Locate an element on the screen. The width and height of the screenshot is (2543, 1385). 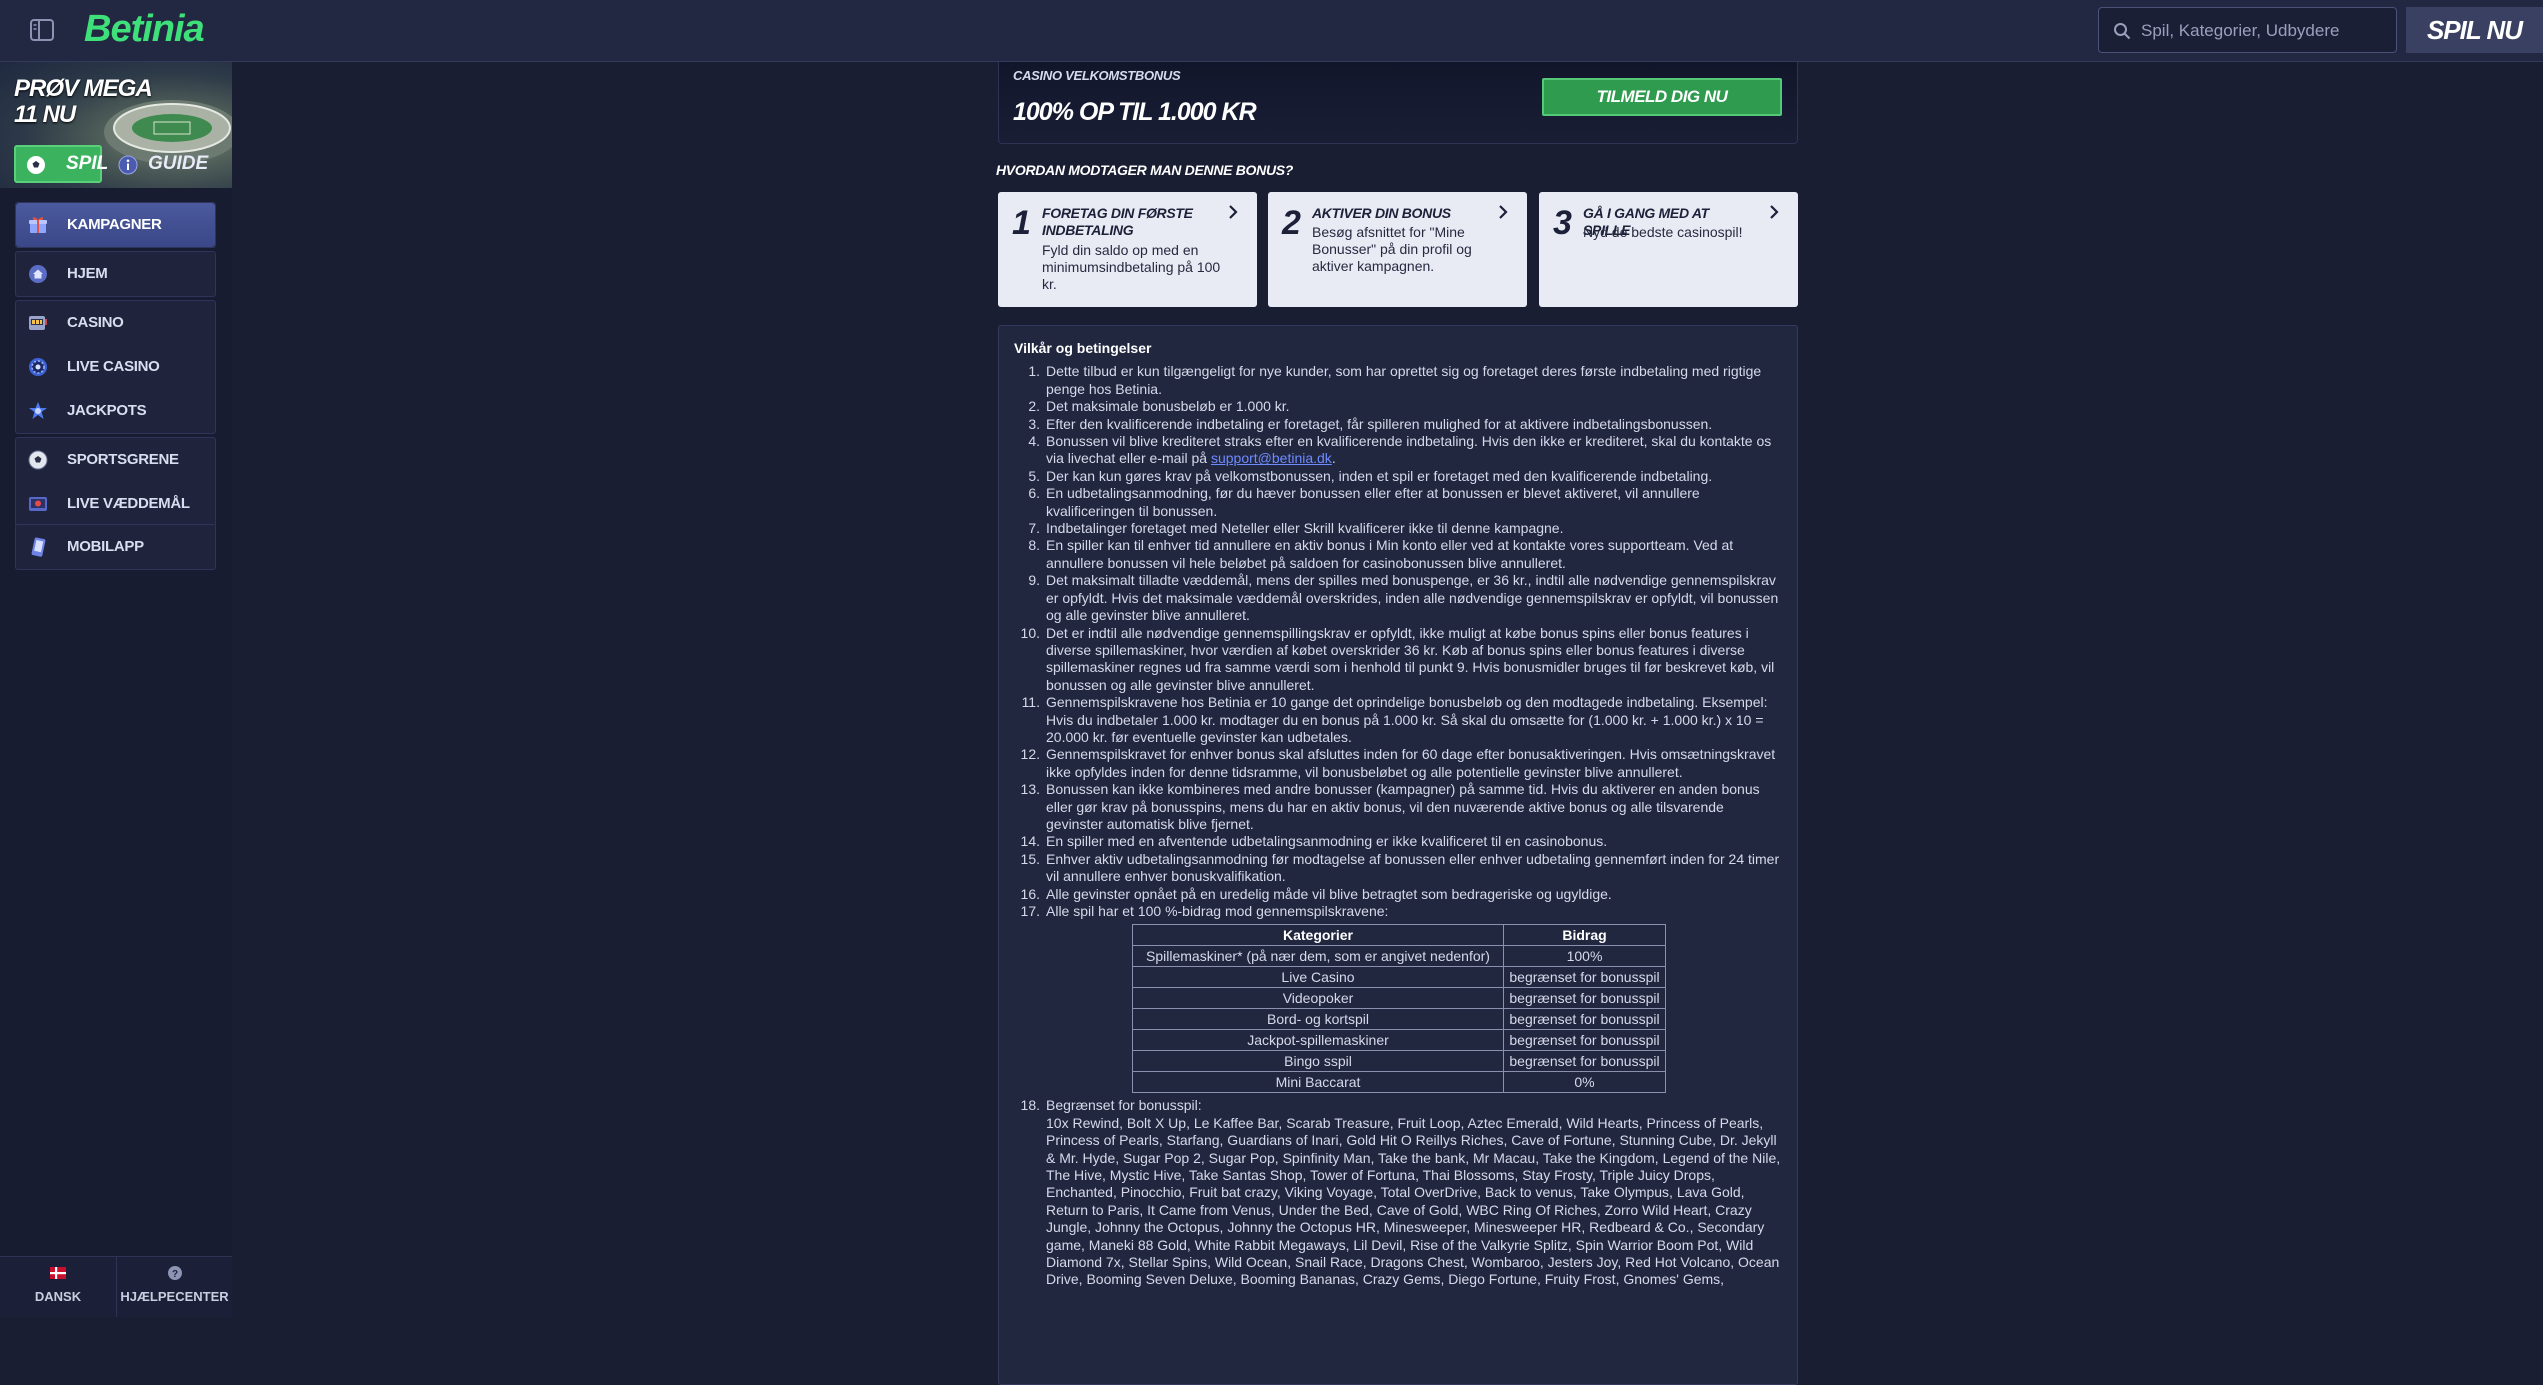
step-number: 3 is located at coordinates (1562, 223).